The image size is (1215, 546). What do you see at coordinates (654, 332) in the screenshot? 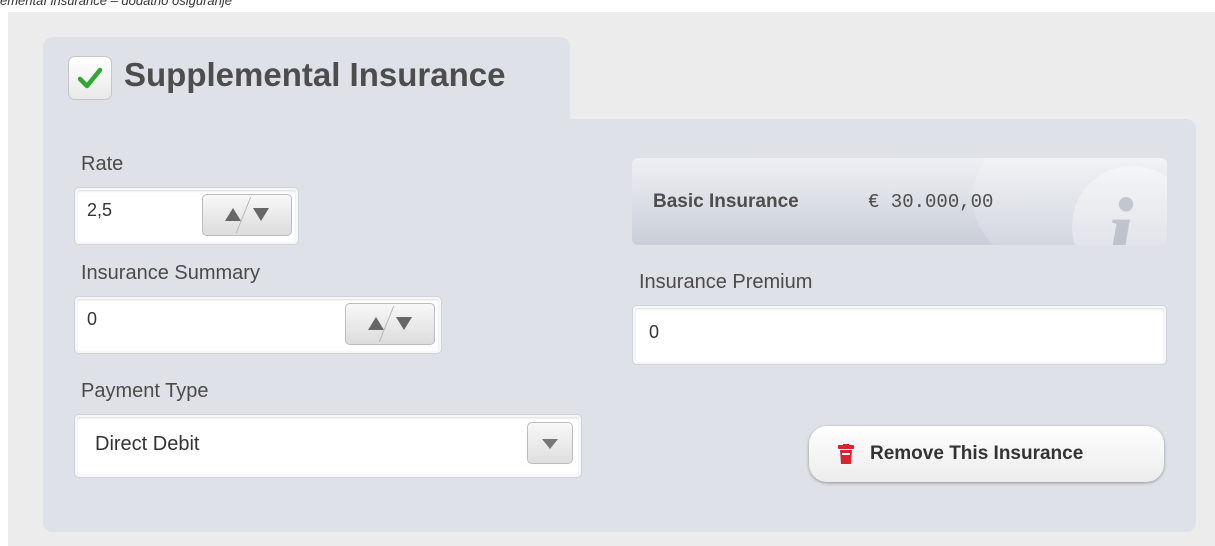
I see `insurance-premium-value: 0` at bounding box center [654, 332].